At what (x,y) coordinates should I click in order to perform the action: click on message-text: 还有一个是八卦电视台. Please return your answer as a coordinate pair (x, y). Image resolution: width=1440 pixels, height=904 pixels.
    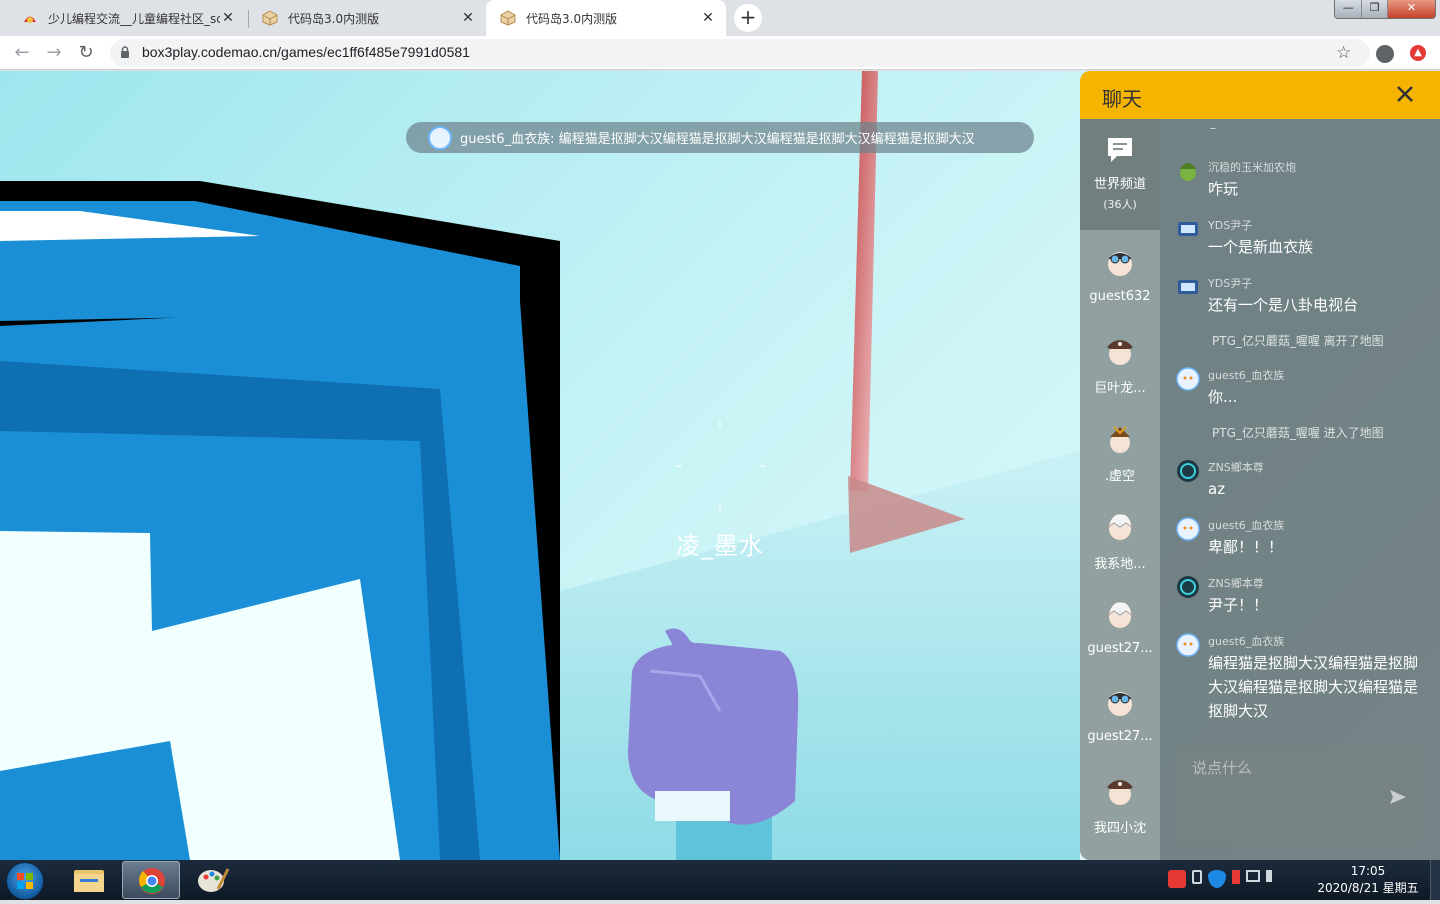
    Looking at the image, I should click on (1283, 305).